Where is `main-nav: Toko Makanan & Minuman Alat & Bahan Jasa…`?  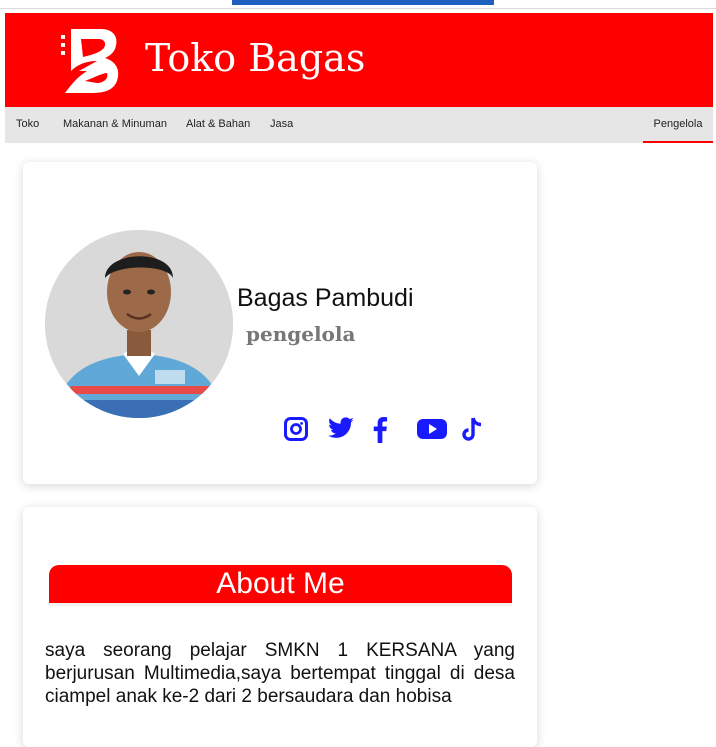
main-nav: Toko Makanan & Minuman Alat & Bahan Jasa… is located at coordinates (359, 125).